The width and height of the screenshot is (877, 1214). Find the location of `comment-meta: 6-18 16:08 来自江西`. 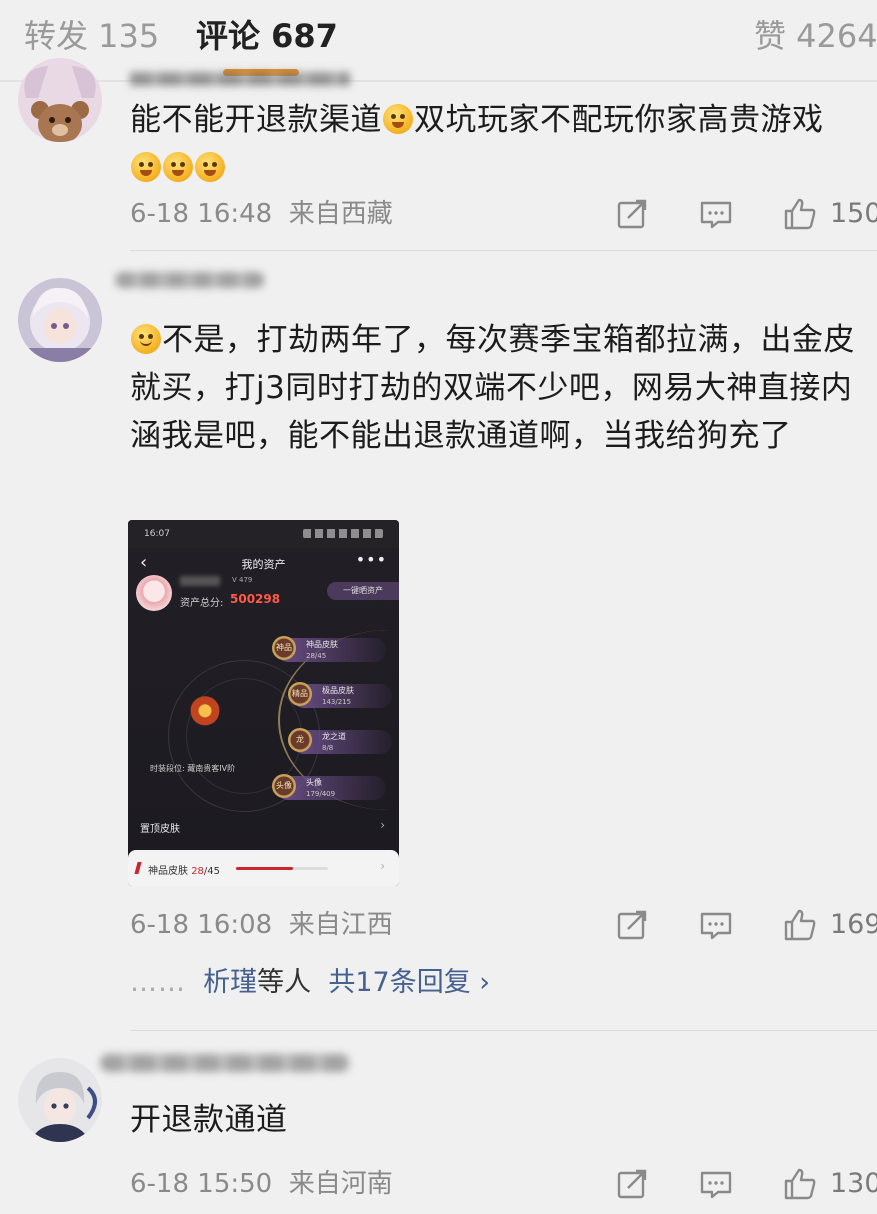

comment-meta: 6-18 16:08 来自江西 is located at coordinates (261, 925).